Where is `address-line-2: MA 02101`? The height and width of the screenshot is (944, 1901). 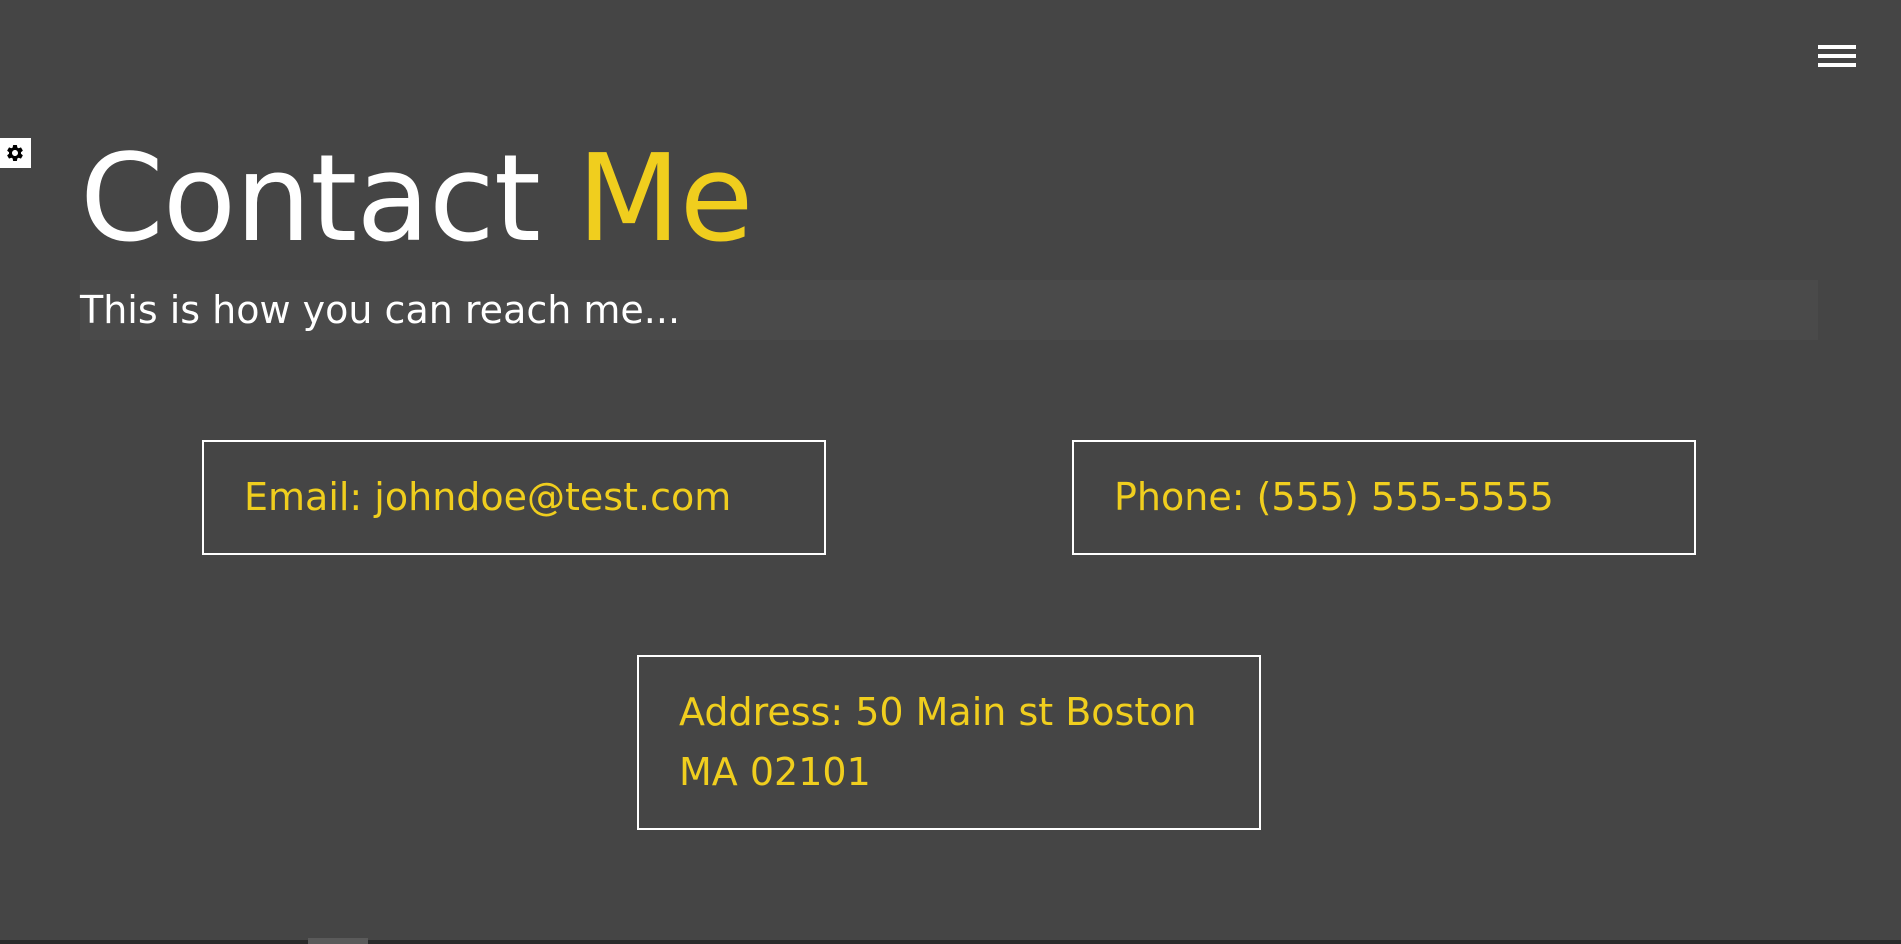 address-line-2: MA 02101 is located at coordinates (775, 772).